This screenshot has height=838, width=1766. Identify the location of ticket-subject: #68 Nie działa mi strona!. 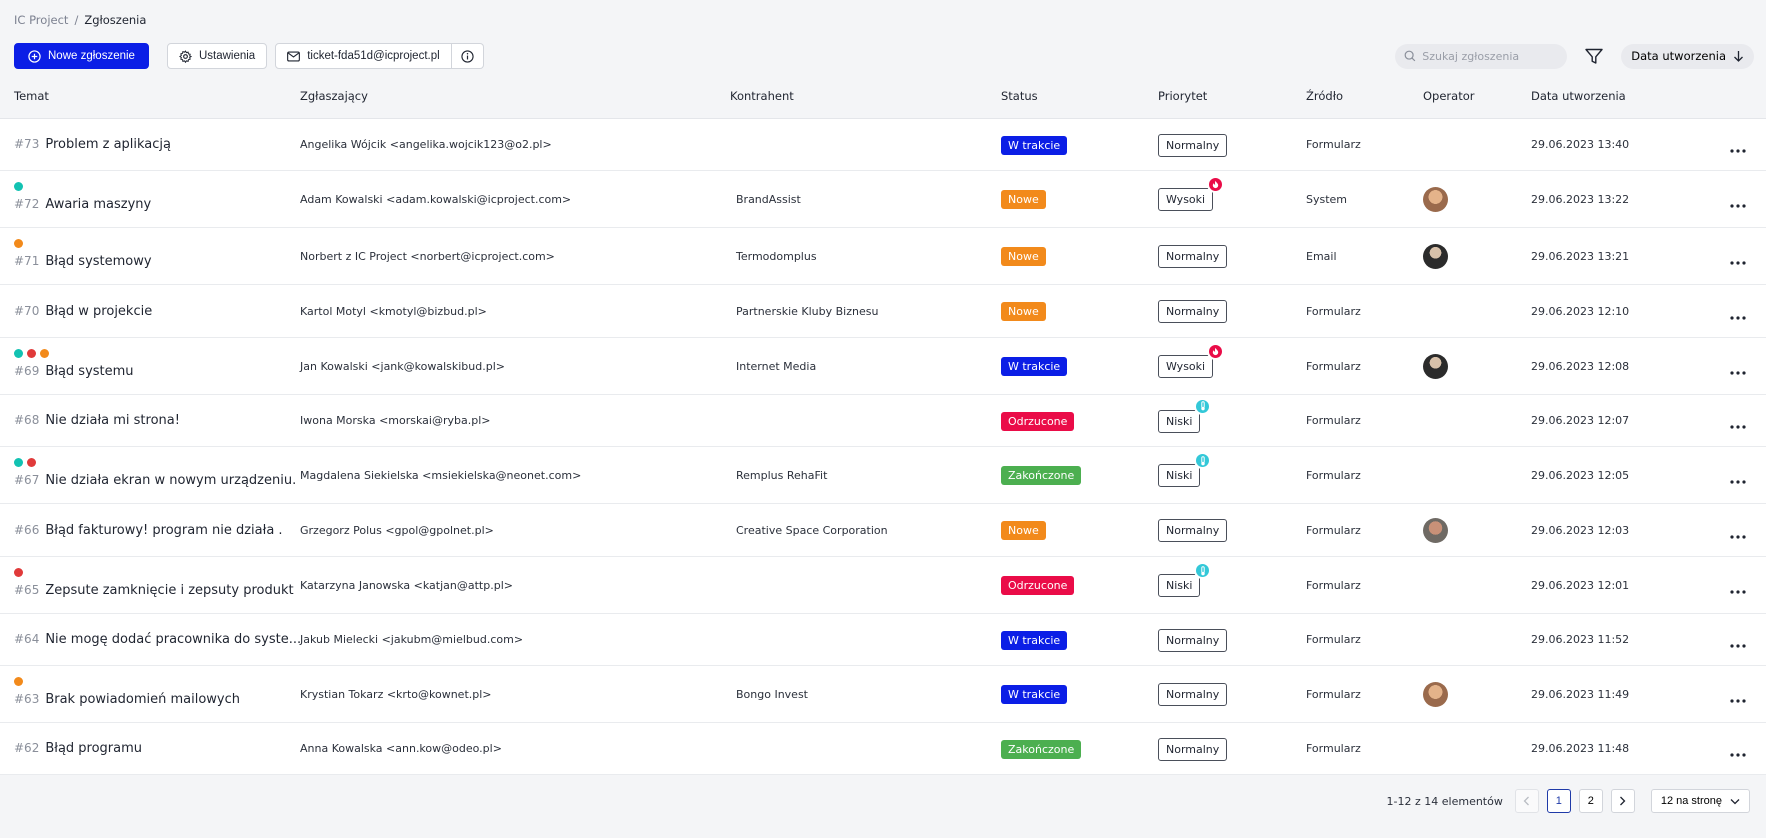
(97, 420).